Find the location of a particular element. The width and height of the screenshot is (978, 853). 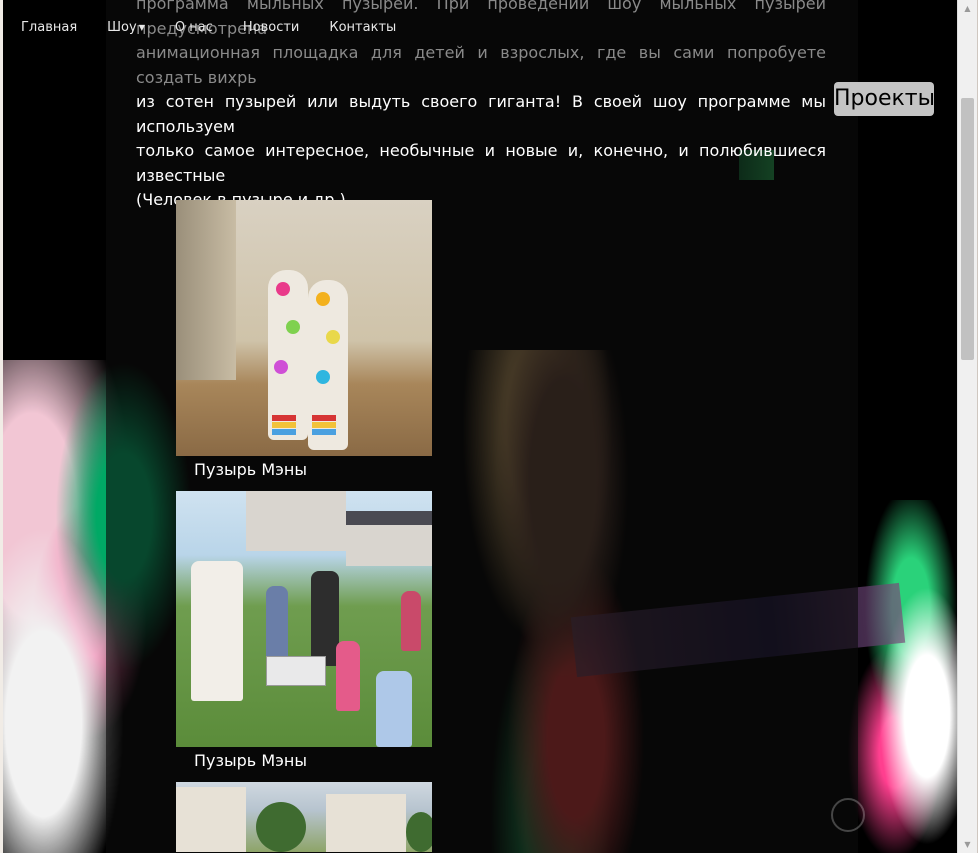

photo-roof is located at coordinates (389, 518).